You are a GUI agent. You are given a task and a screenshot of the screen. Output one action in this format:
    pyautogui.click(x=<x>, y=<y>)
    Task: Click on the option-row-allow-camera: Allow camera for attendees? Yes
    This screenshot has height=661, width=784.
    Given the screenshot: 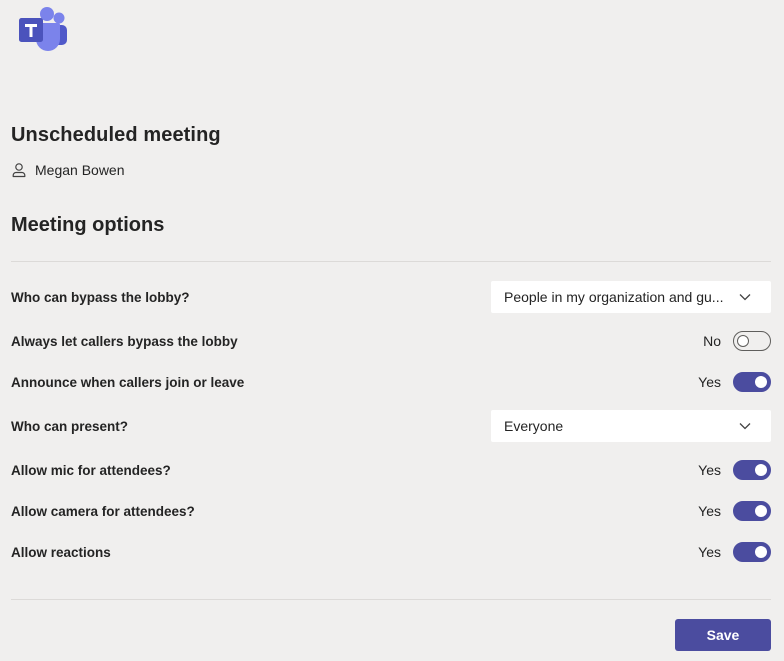 What is the action you would take?
    pyautogui.click(x=391, y=511)
    